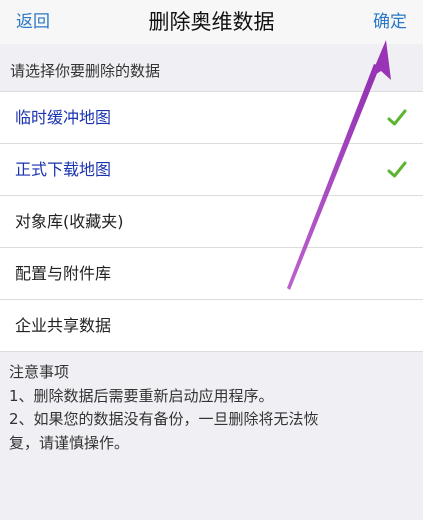 The width and height of the screenshot is (423, 520). Describe the element at coordinates (85, 71) in the screenshot. I see `section-prompt: 请选择你要删除的数据` at that location.